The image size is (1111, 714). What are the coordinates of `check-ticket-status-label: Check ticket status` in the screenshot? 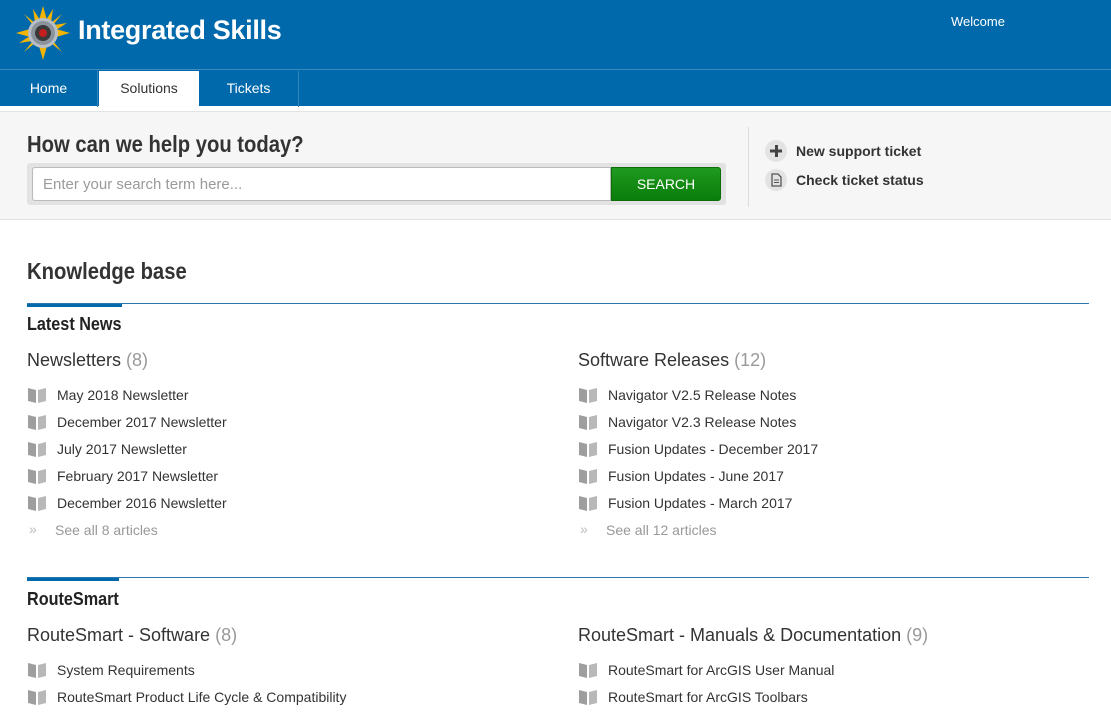 It's located at (860, 180).